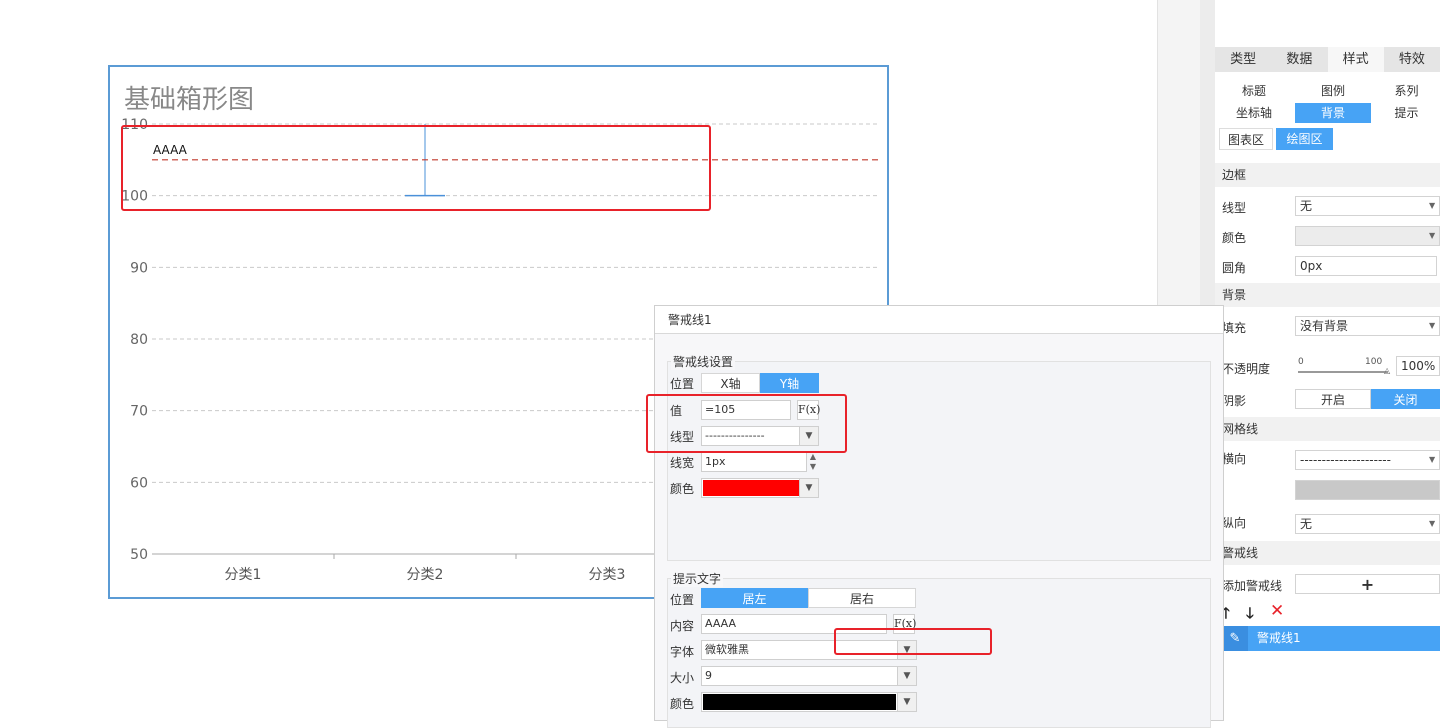 The image size is (1440, 728). Describe the element at coordinates (1367, 490) in the screenshot. I see `horizontal-grid-color` at that location.